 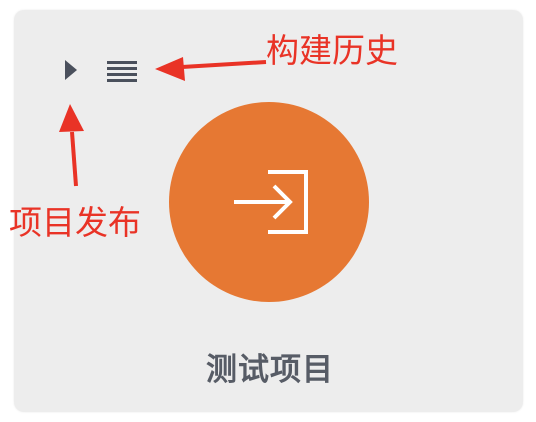 What do you see at coordinates (332, 50) in the screenshot?
I see `build-history-annotation: 构建历史` at bounding box center [332, 50].